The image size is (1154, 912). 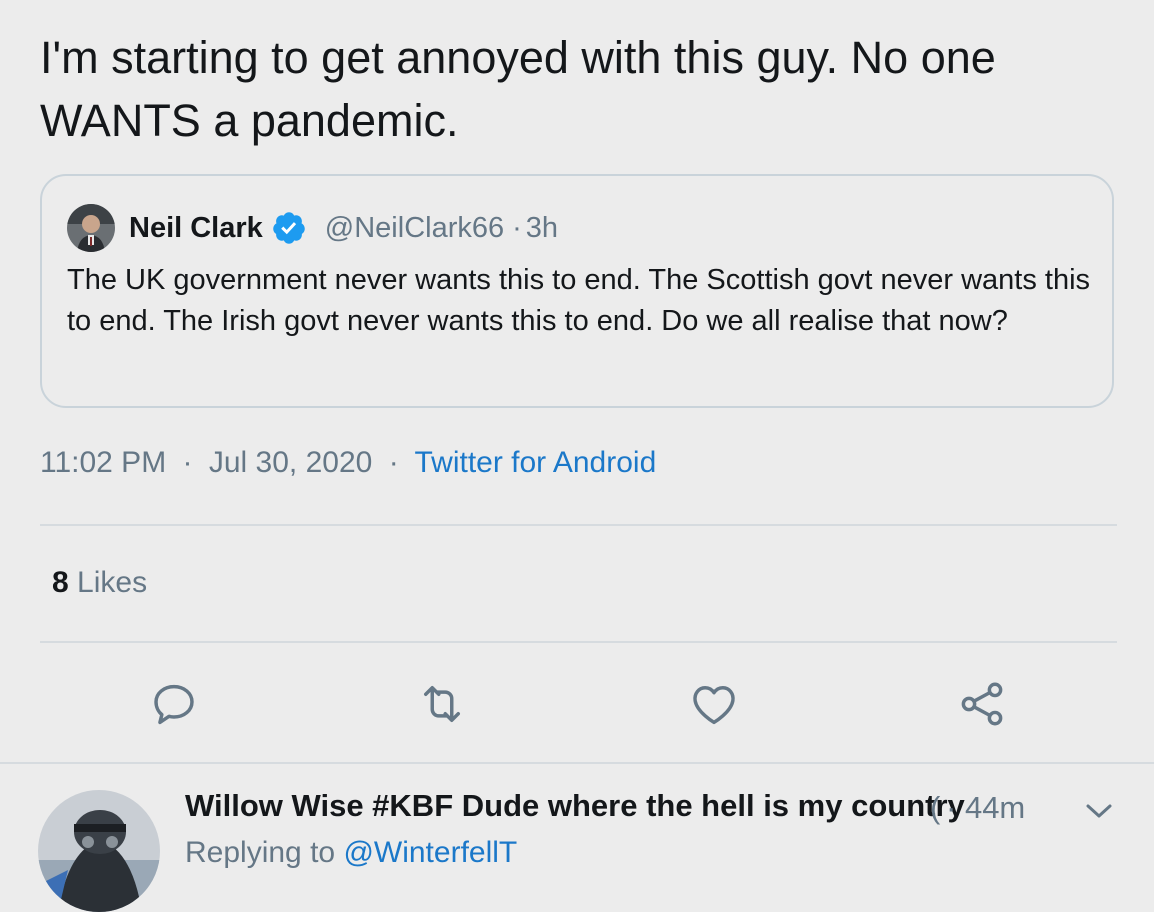 I want to click on verified-badge-icon, so click(x=289, y=228).